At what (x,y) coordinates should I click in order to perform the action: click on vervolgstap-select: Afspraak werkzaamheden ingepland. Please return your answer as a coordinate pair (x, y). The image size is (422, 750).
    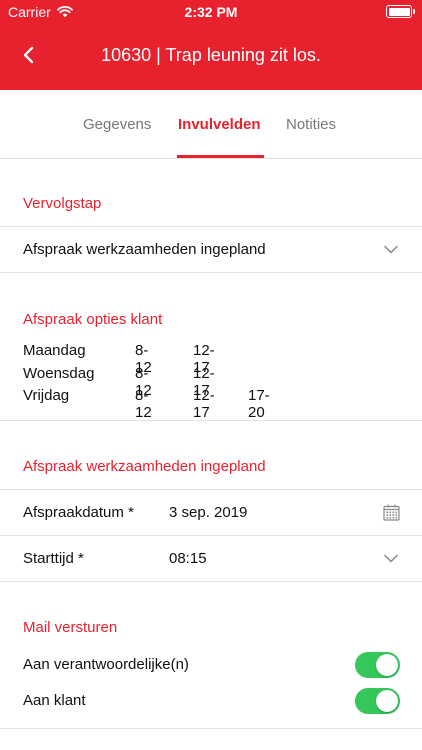
    Looking at the image, I should click on (211, 250).